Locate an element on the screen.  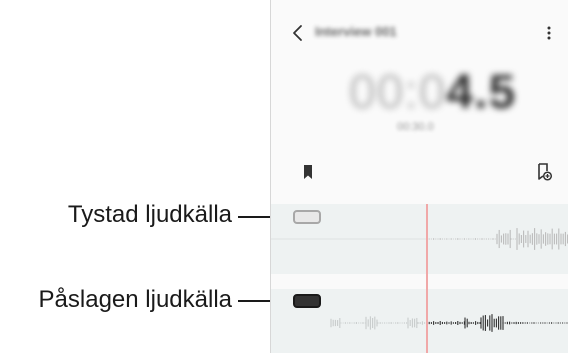
muted-source-toggle is located at coordinates (307, 217).